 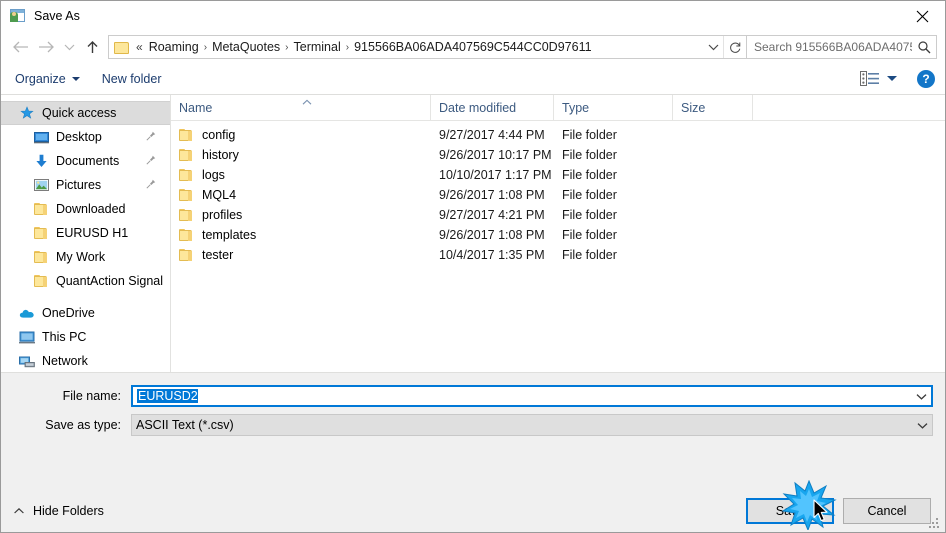 What do you see at coordinates (558, 135) in the screenshot?
I see `table-row: config 9/27/2017 4:44 PM File folder` at bounding box center [558, 135].